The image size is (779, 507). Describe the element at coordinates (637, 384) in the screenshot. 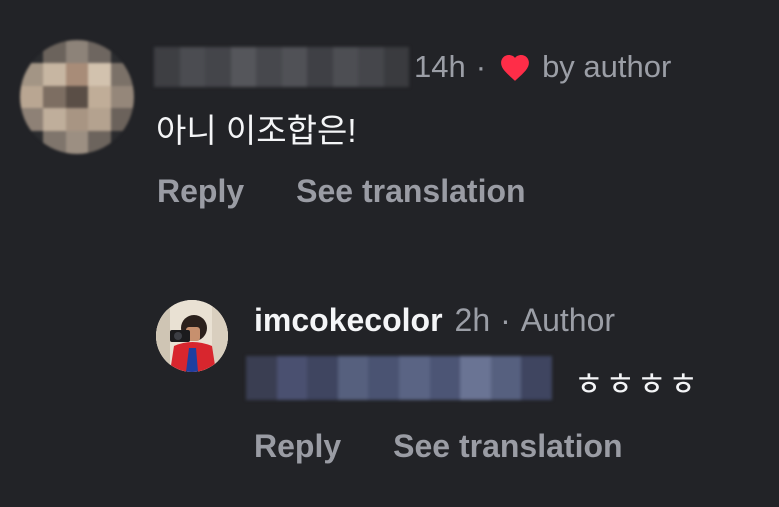

I see `reply-text: ㅎㅎㅎㅎ` at that location.